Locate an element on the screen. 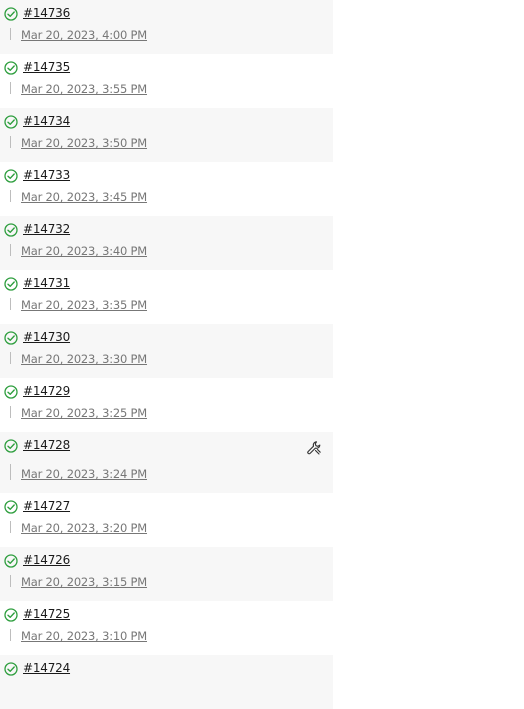 This screenshot has width=524, height=709. build-row: #14736 Mar 20, 2023, 4:00 PM is located at coordinates (166, 27).